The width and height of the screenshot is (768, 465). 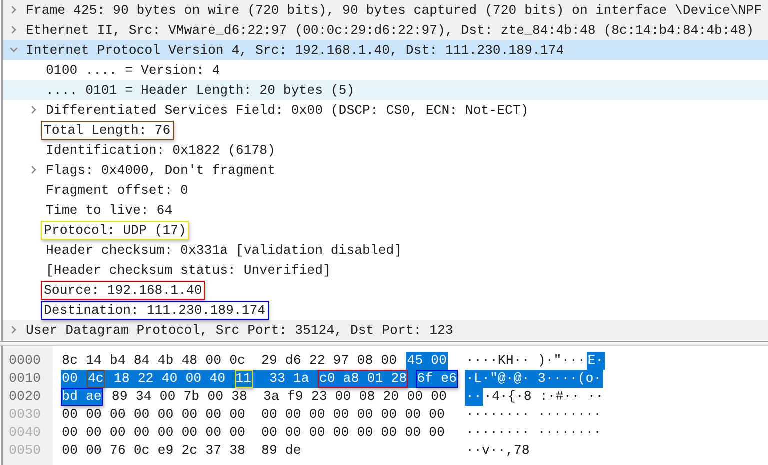 I want to click on tree-row: Fragment offset: 0, so click(x=385, y=190).